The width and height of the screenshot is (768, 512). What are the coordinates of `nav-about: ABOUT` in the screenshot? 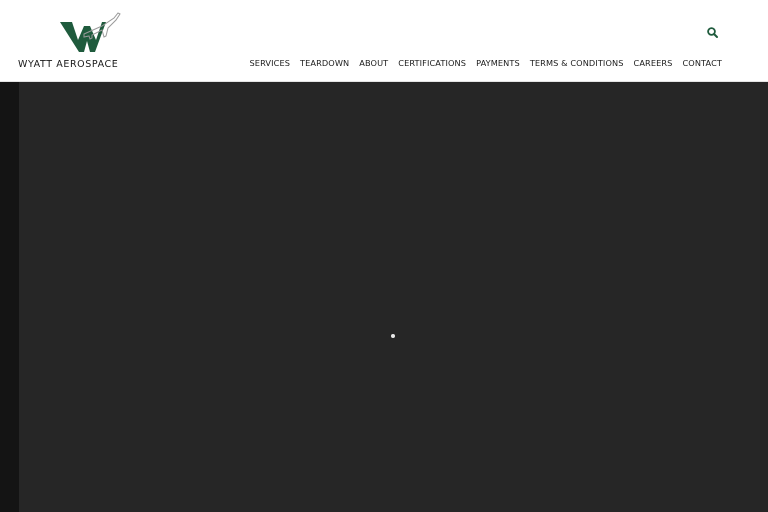 It's located at (373, 63).